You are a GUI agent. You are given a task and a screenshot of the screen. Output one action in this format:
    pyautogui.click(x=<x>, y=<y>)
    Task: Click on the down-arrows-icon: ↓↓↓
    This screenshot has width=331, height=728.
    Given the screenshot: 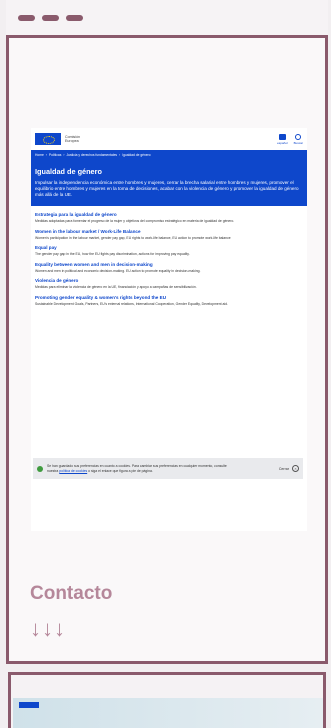 What is the action you would take?
    pyautogui.click(x=48, y=628)
    